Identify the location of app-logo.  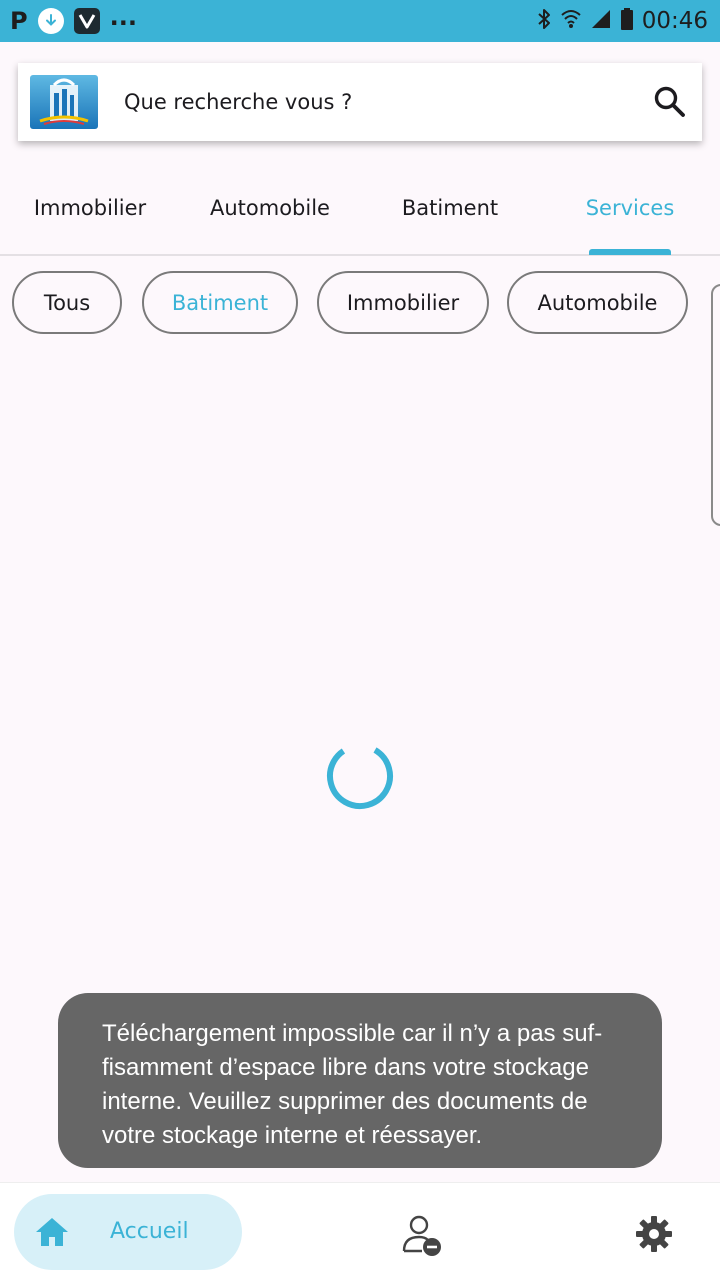
(64, 102).